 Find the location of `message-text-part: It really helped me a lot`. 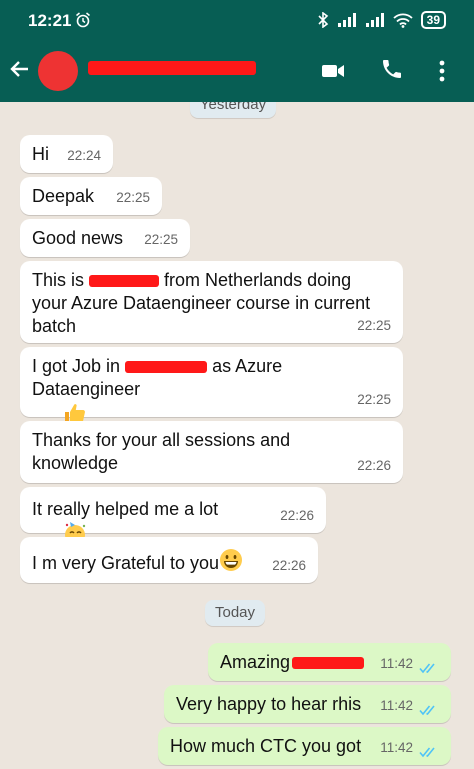

message-text-part: It really helped me a lot is located at coordinates (125, 509).